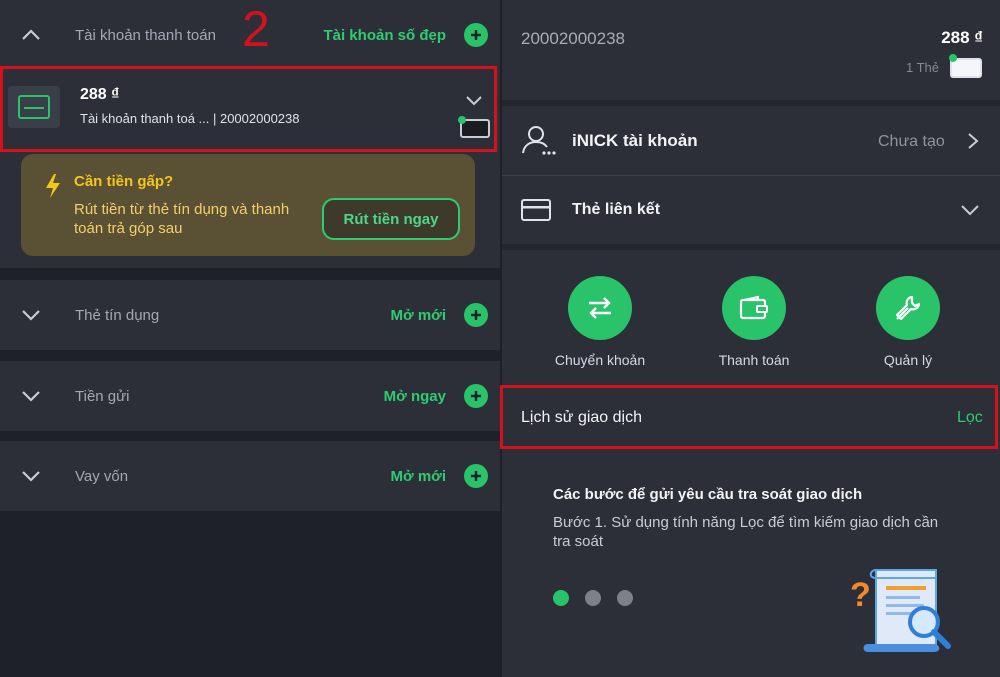 The width and height of the screenshot is (1000, 677). Describe the element at coordinates (973, 141) in the screenshot. I see `chevron-right-icon` at that location.